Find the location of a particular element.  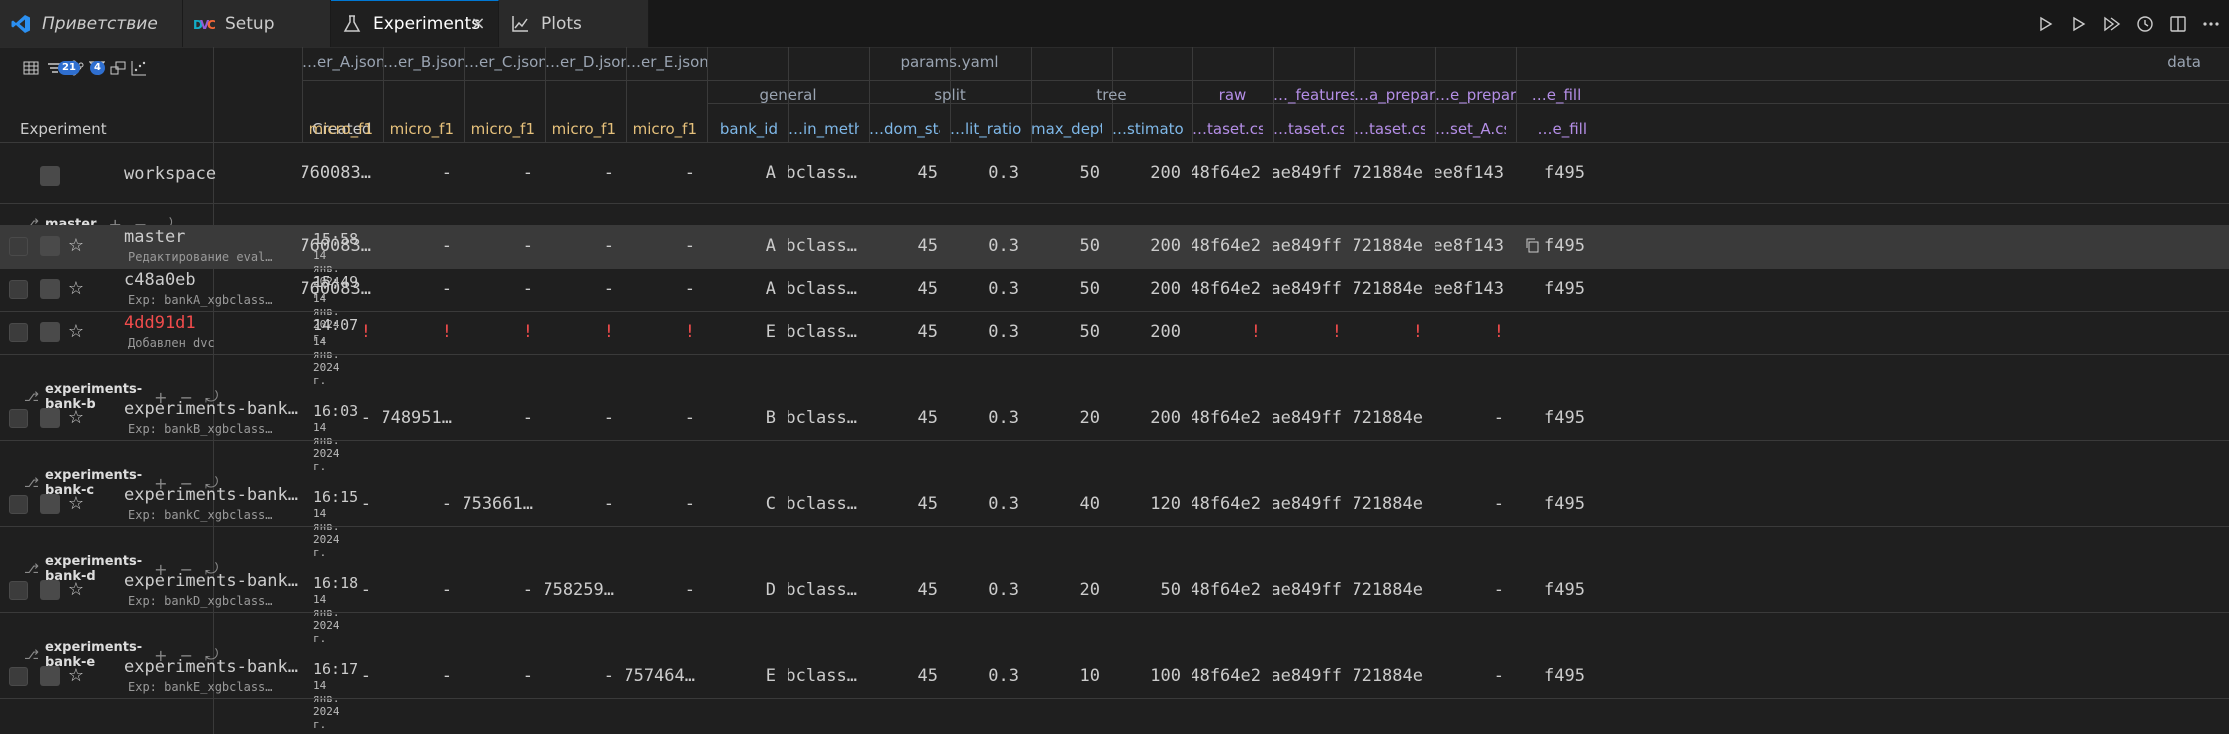

dep-group-header: …_features is located at coordinates (1313, 95).